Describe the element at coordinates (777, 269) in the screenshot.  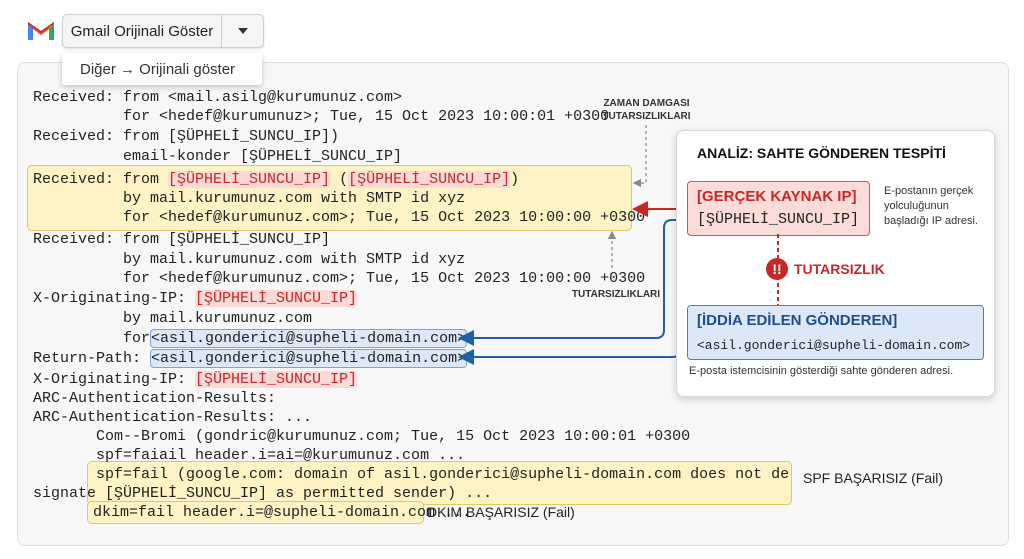
I see `warning-icon: !!` at that location.